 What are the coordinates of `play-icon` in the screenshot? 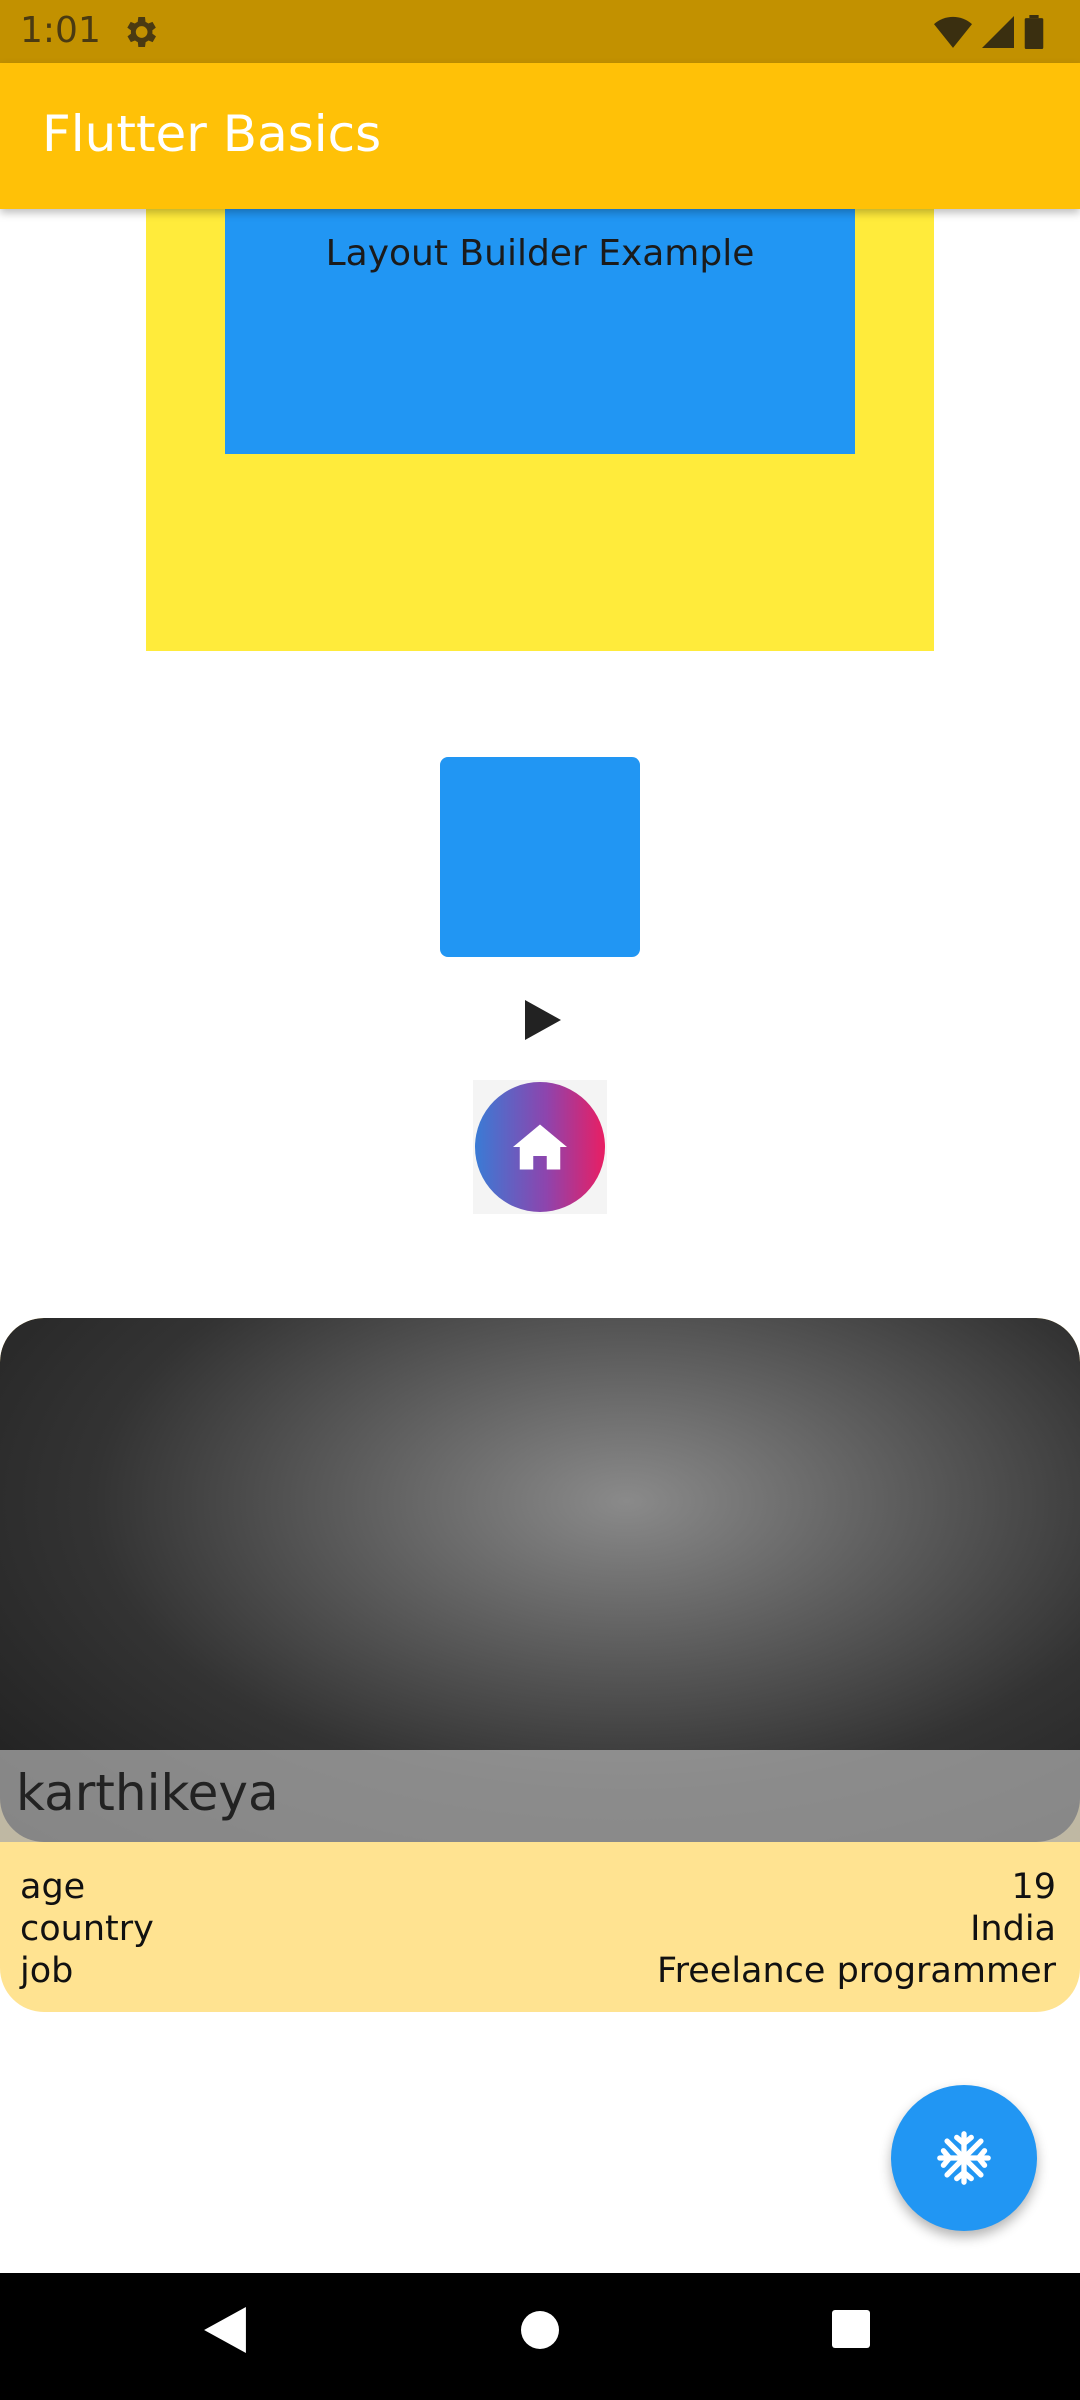 It's located at (543, 1020).